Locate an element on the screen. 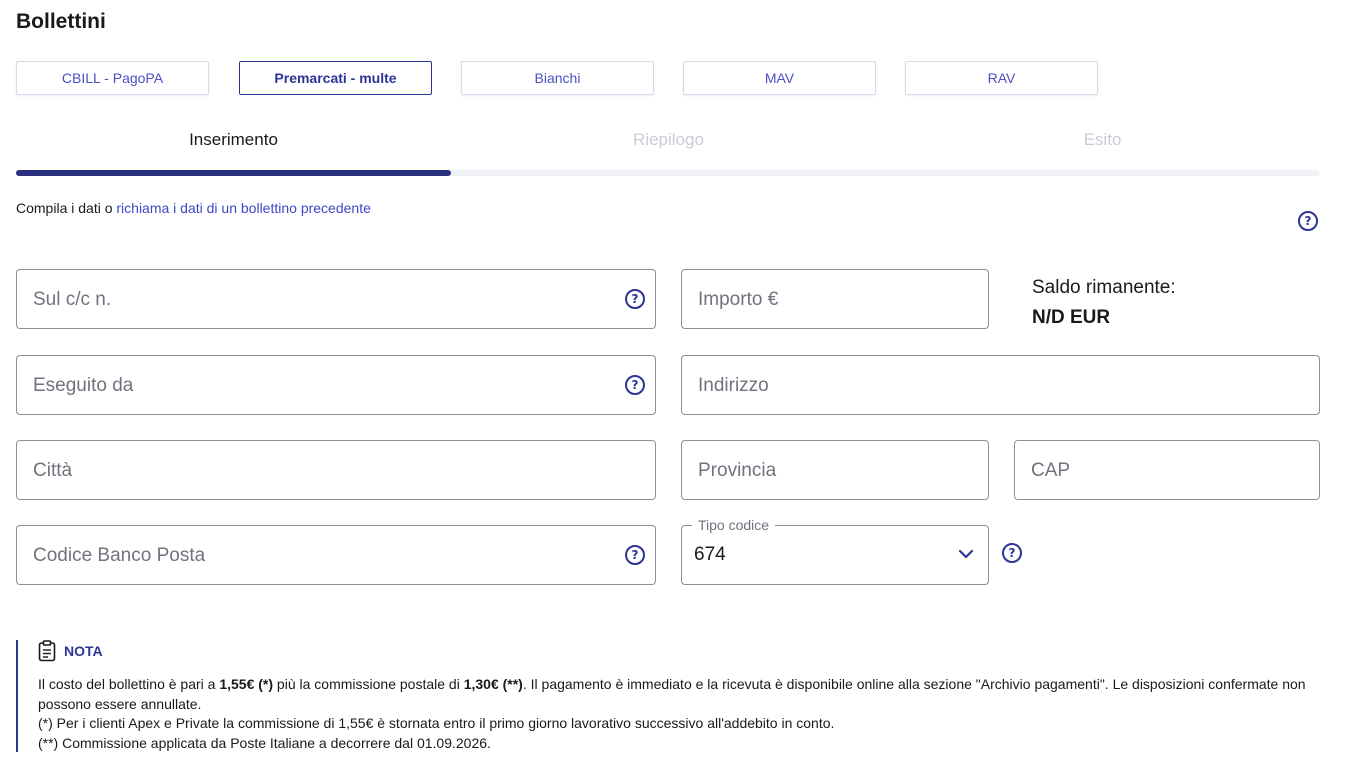 This screenshot has height=772, width=1348. codice-banco-posta-field: Codice Banco Posta ? is located at coordinates (336, 555).